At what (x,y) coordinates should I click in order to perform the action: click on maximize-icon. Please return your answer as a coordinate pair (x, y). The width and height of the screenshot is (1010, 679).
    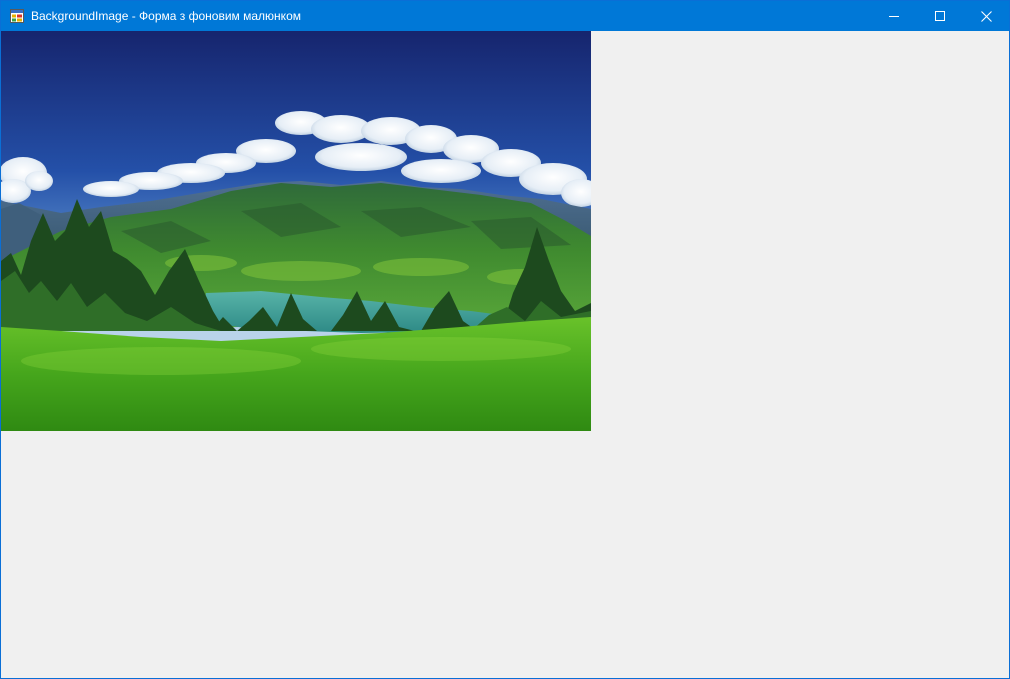
    Looking at the image, I should click on (940, 16).